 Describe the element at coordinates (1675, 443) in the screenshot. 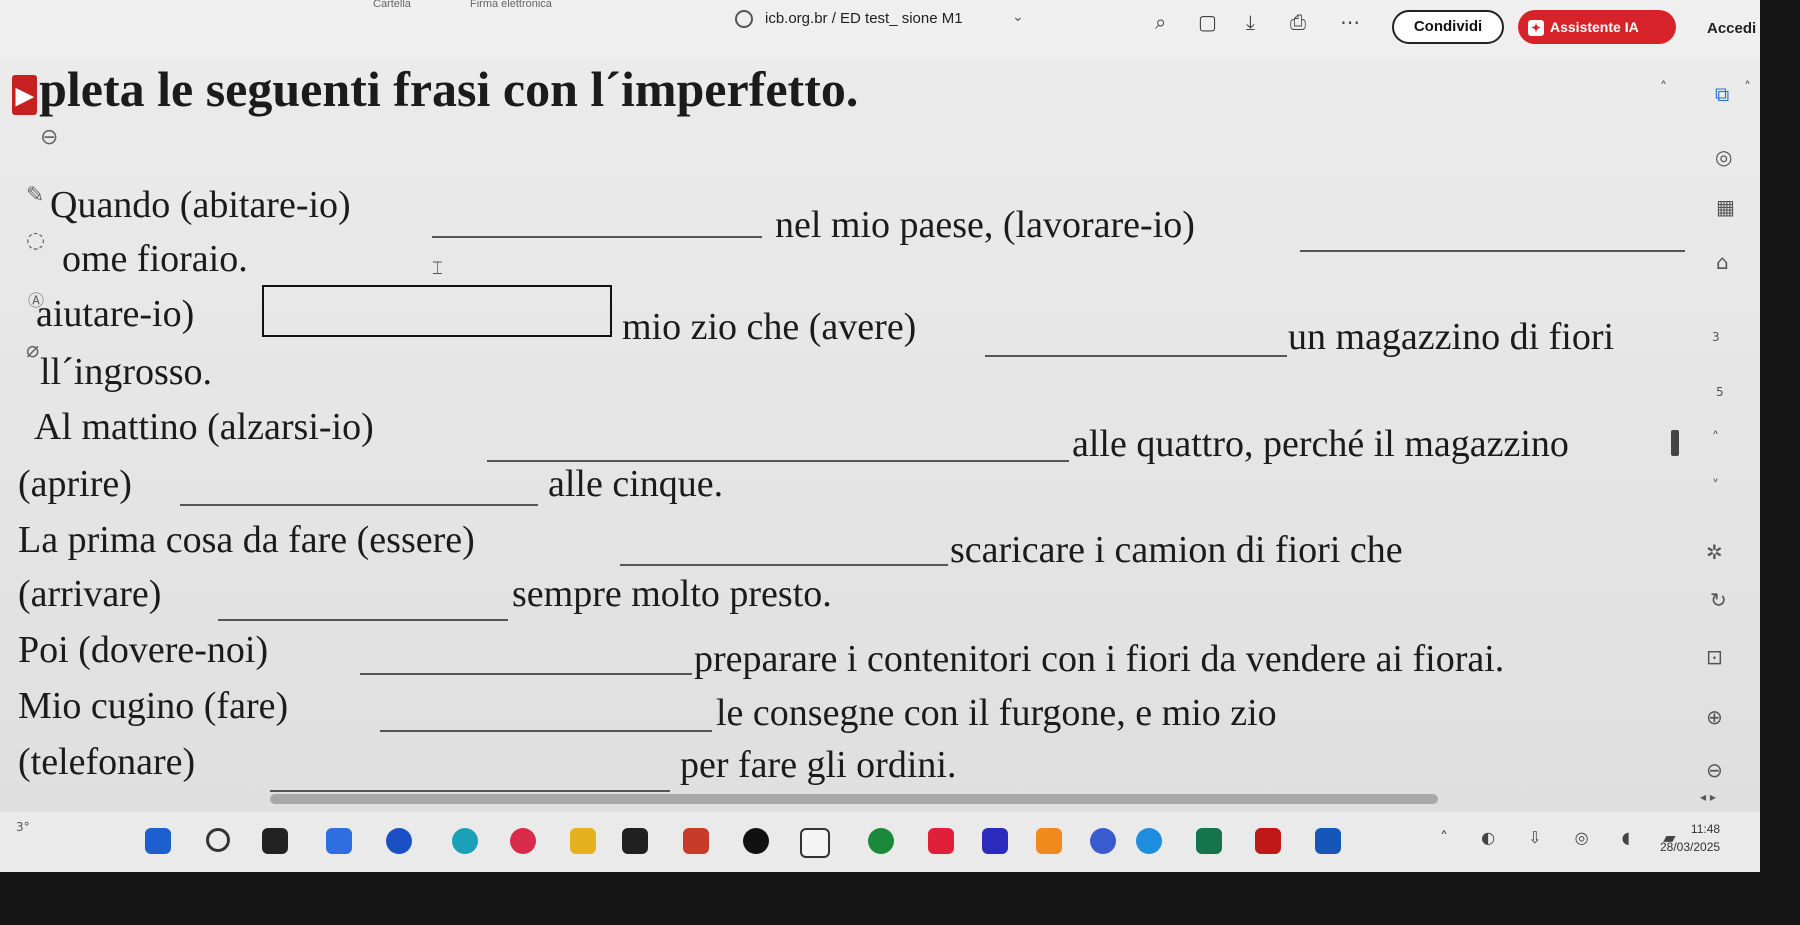

I see `selection-handle` at that location.